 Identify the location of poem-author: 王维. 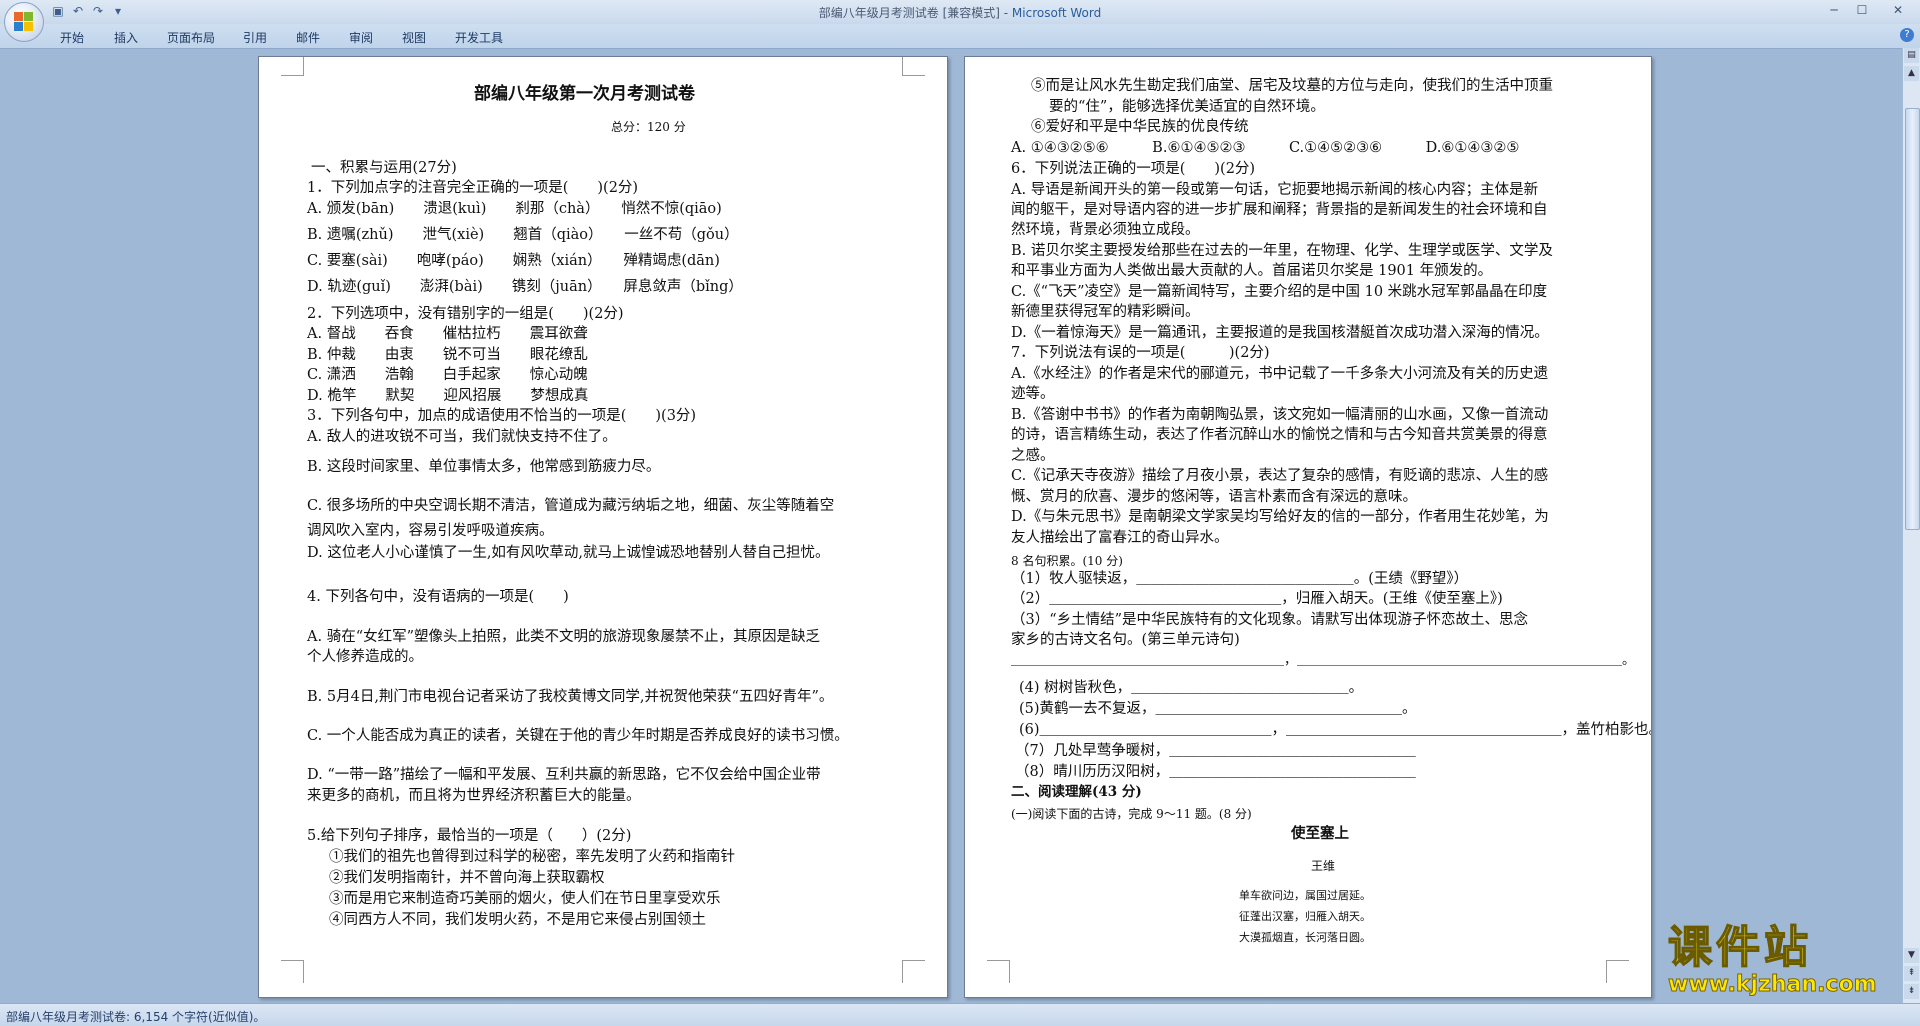
(1323, 866).